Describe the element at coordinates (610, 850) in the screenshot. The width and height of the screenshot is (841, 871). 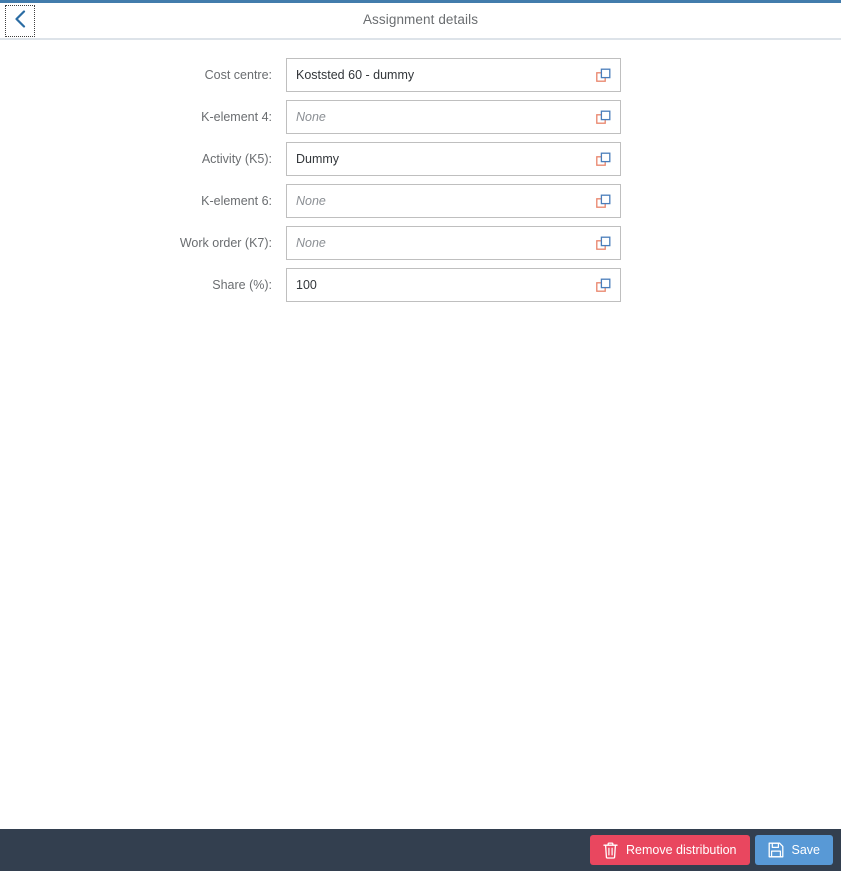
I see `trash-icon` at that location.